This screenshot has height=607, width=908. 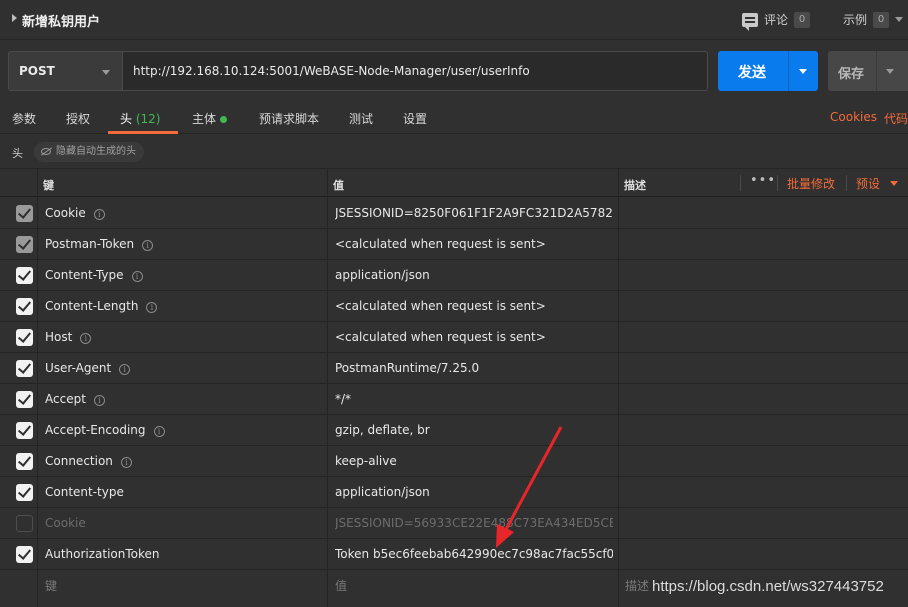 I want to click on annotation-arrow-icon, so click(x=529, y=487).